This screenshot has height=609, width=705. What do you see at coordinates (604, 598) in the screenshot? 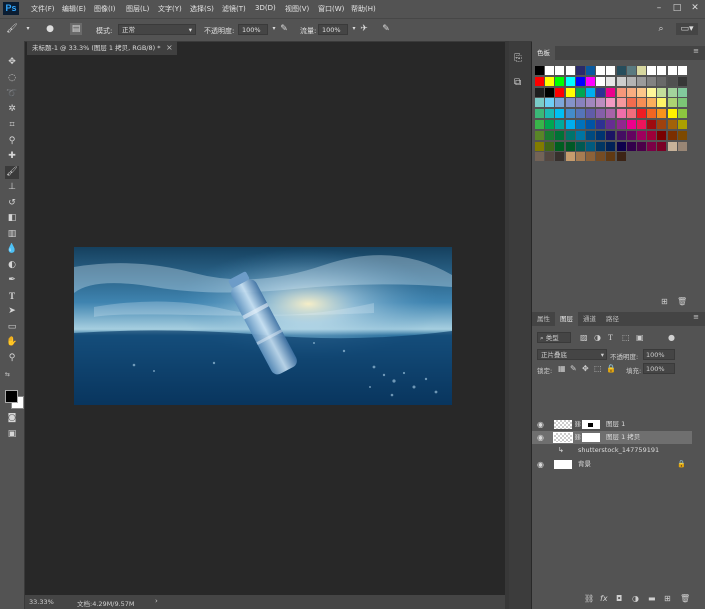
I see `layer-style-icon: fx` at bounding box center [604, 598].